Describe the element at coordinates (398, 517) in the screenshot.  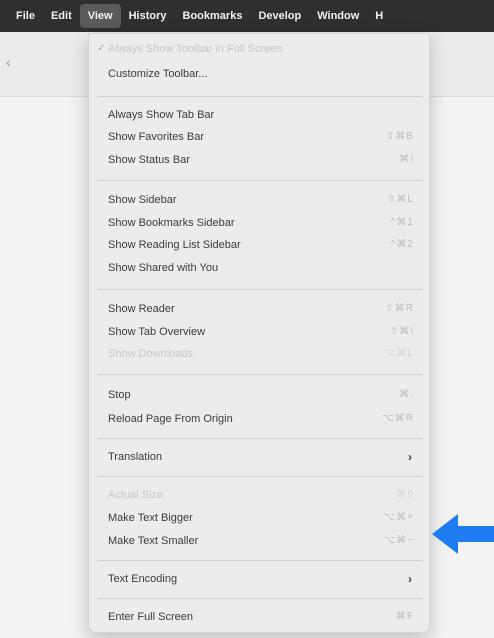
I see `menu-item-shortcut: ⌥⌘+` at that location.